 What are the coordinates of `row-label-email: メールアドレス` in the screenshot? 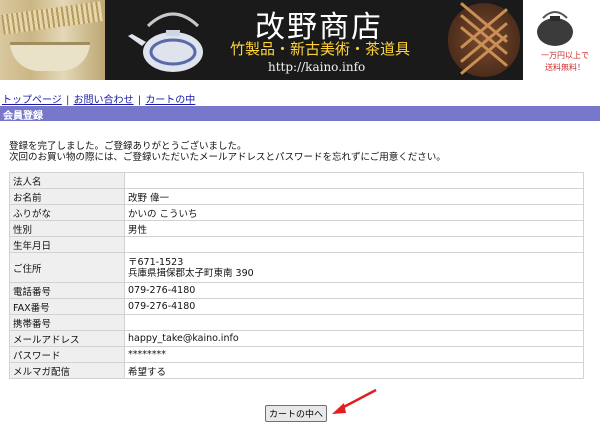 It's located at (67, 338).